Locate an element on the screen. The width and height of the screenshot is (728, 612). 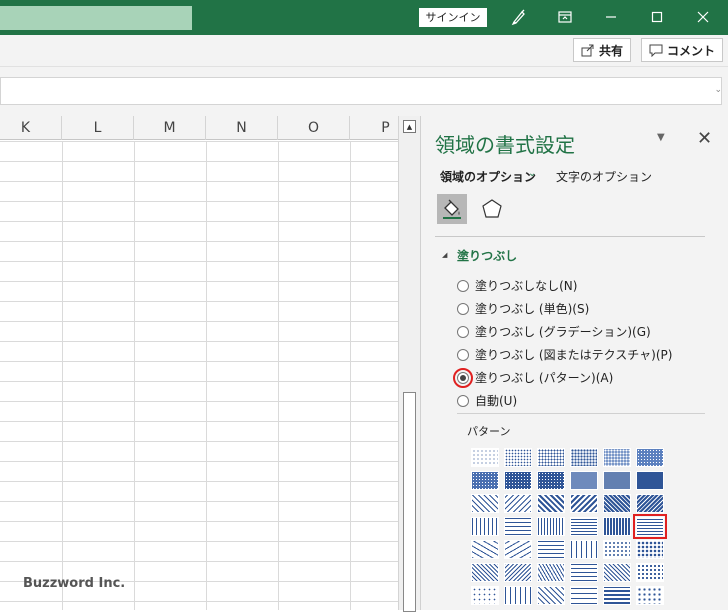
close-icon: ✕ is located at coordinates (704, 138).